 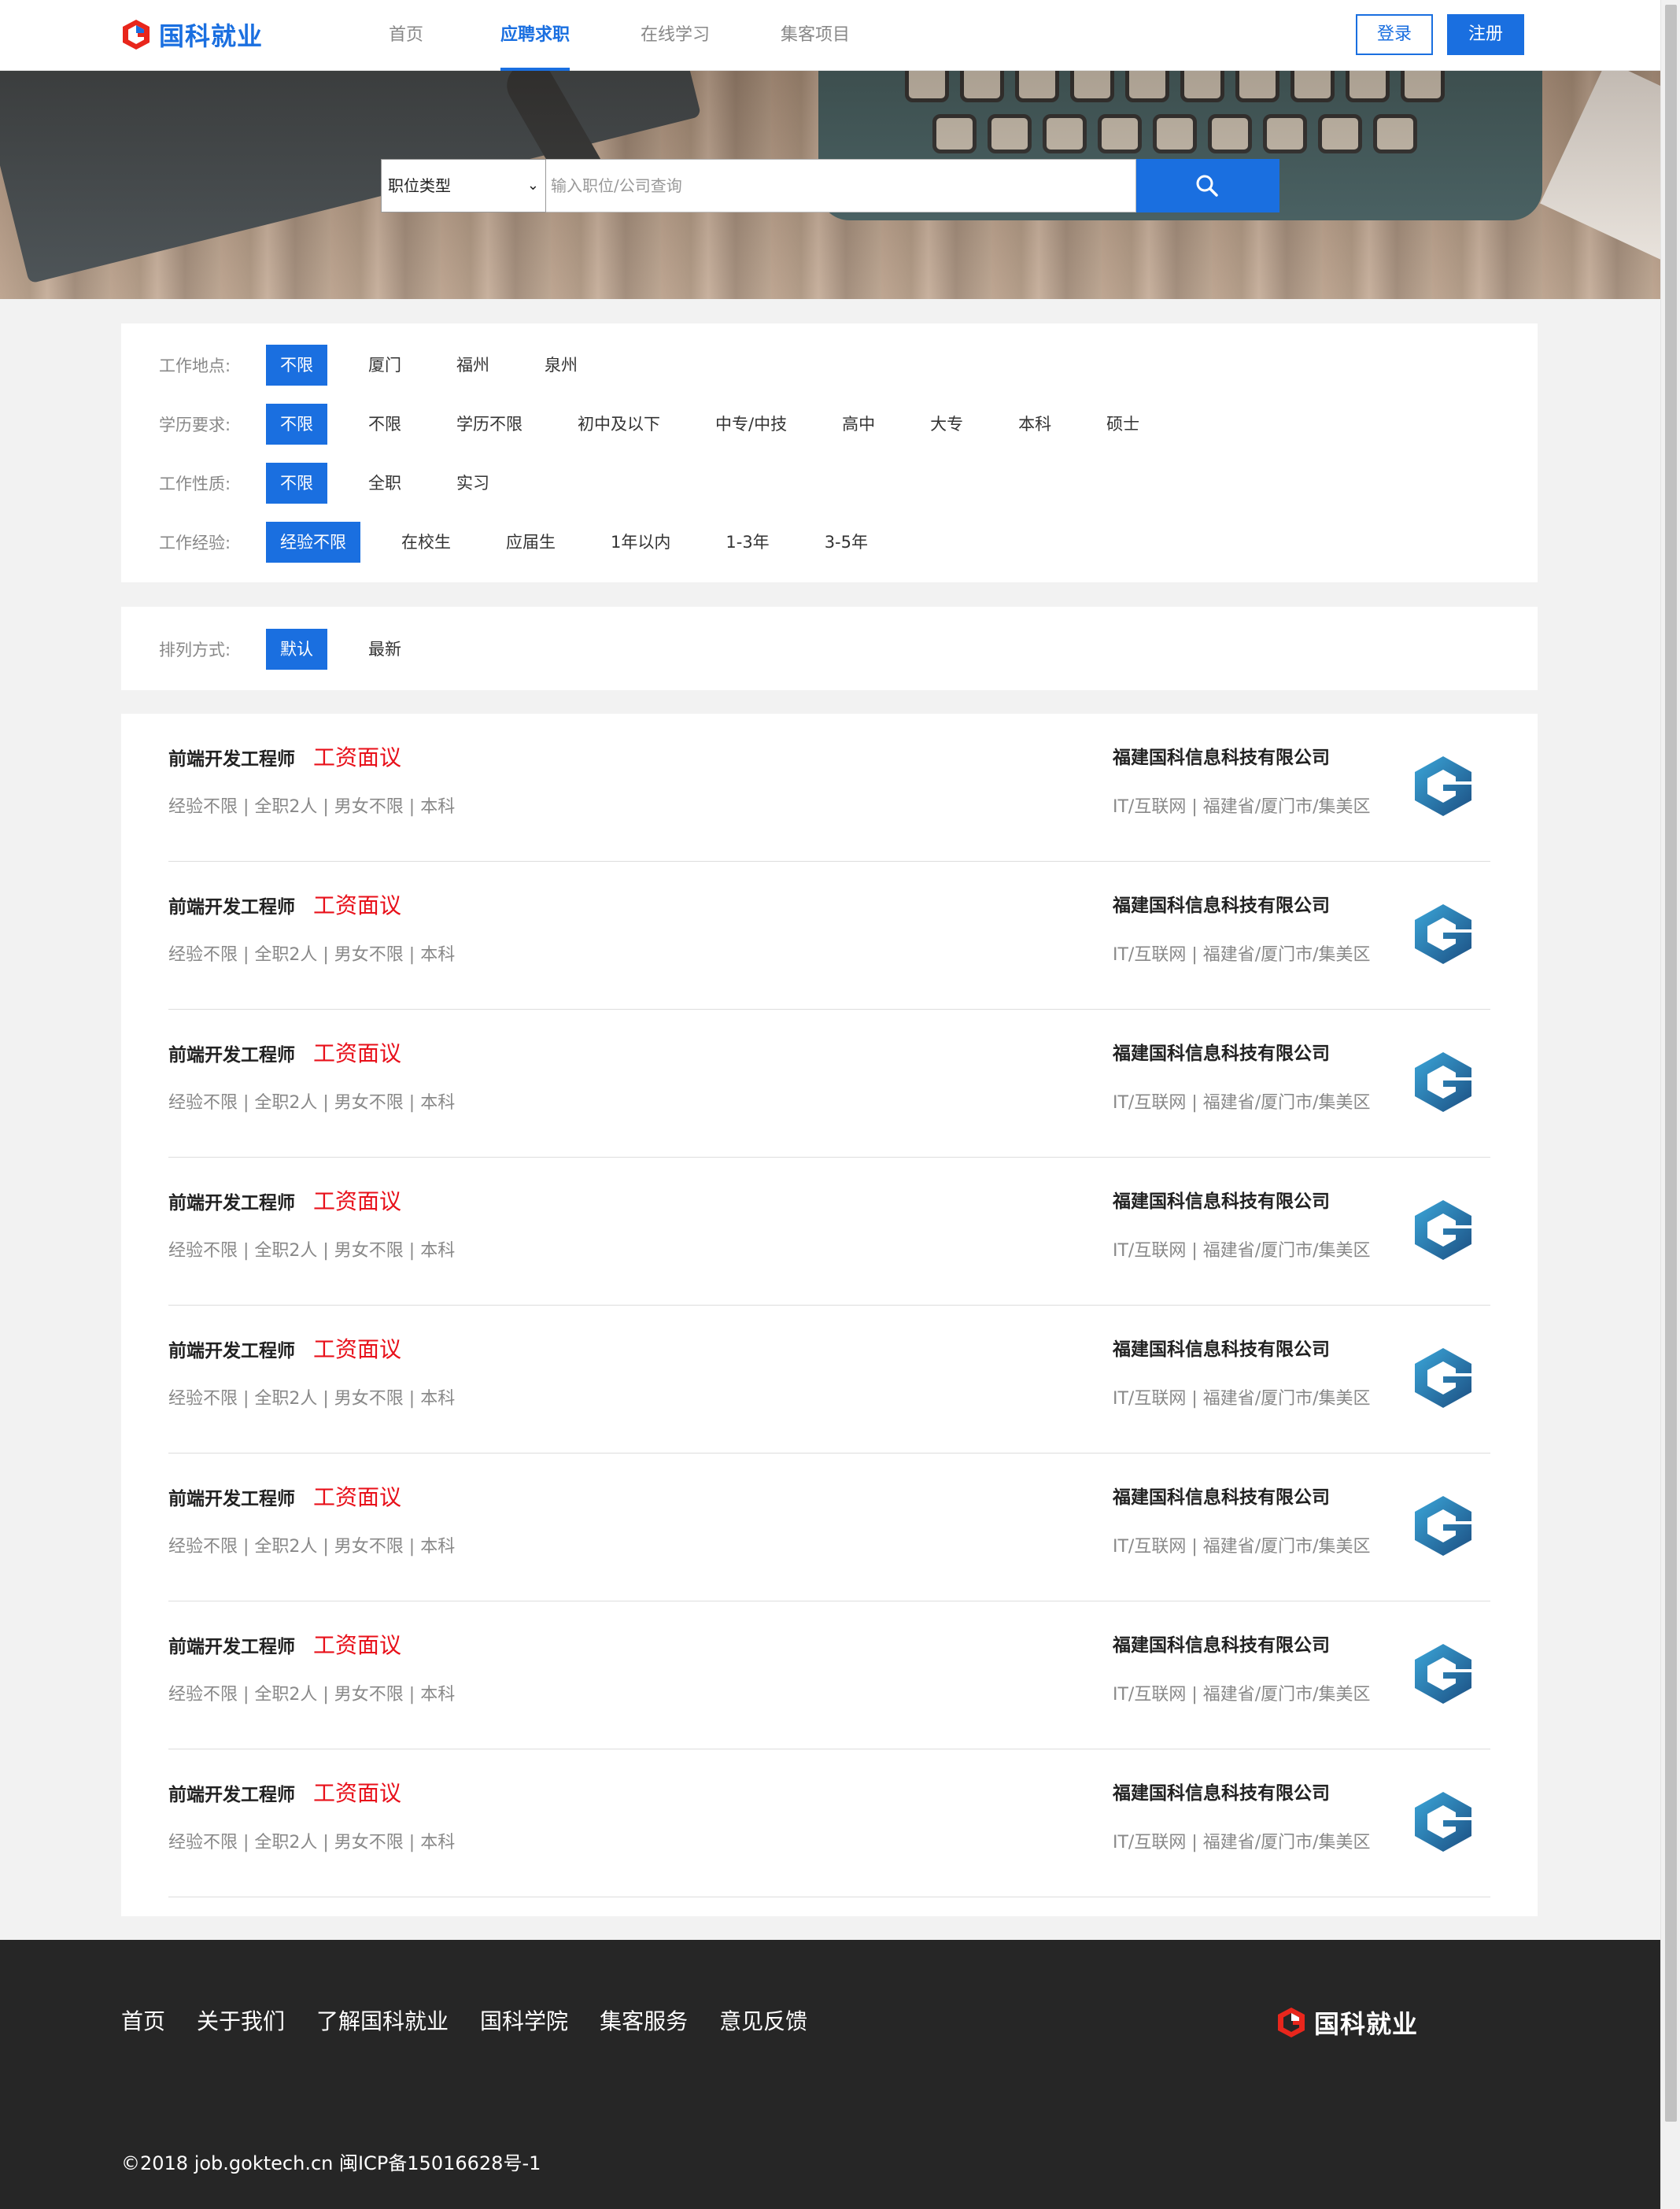 What do you see at coordinates (846, 542) in the screenshot?
I see `filter-option: 3-5年` at bounding box center [846, 542].